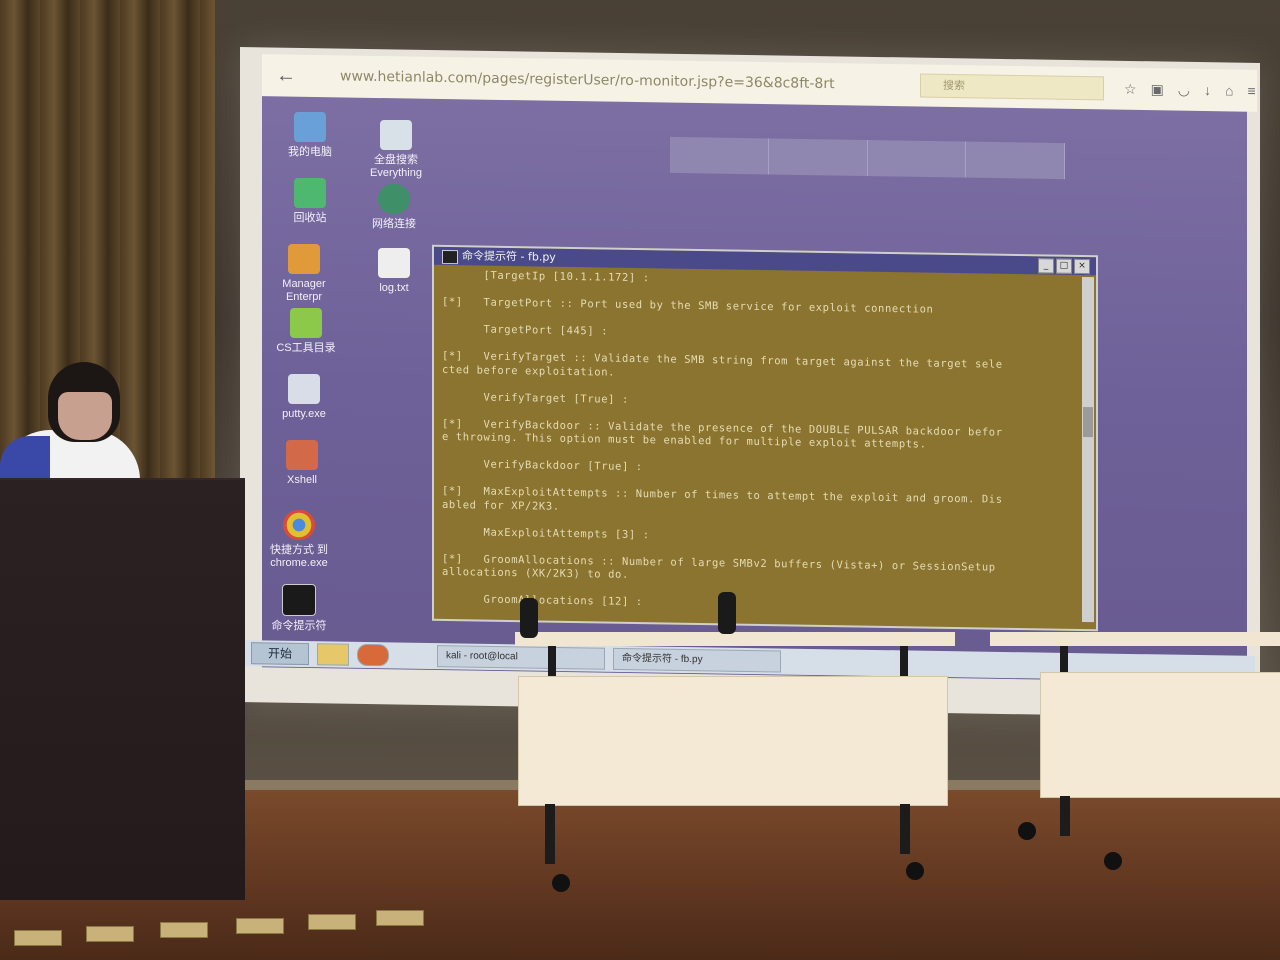  Describe the element at coordinates (302, 455) in the screenshot. I see `xshell-icon` at that location.